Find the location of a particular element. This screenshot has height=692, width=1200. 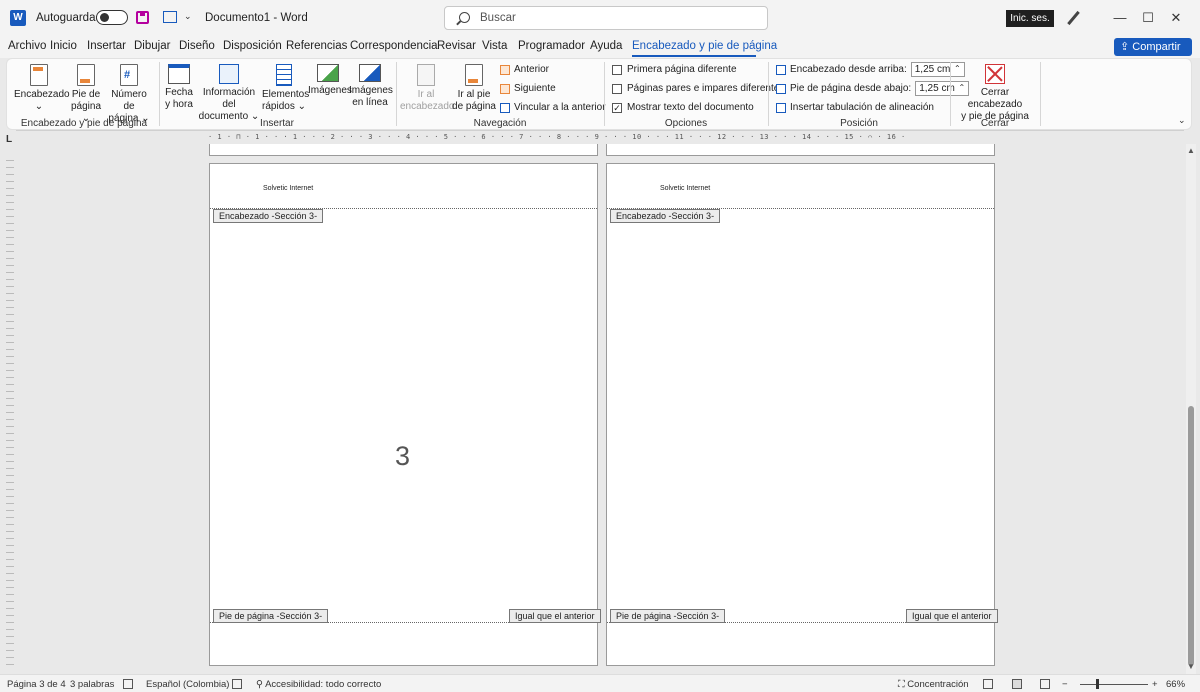

tab-selector: L is located at coordinates (9, 139).